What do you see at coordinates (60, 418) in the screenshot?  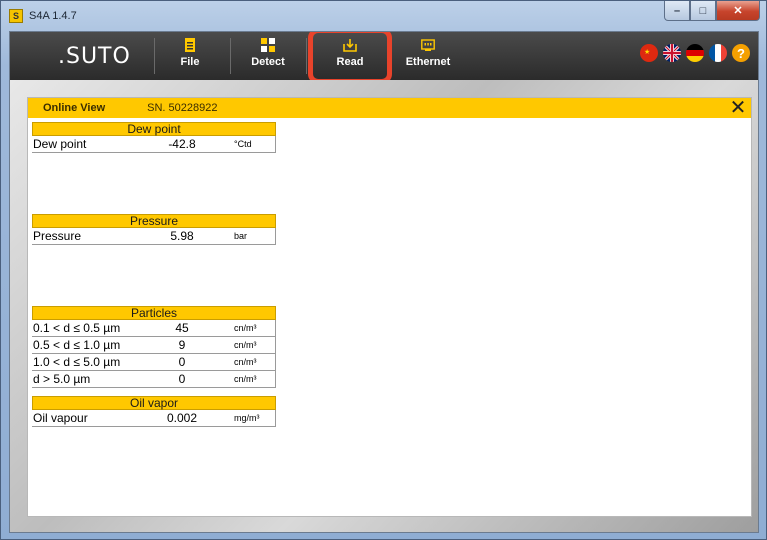 I see `row-label: Oil vapour` at bounding box center [60, 418].